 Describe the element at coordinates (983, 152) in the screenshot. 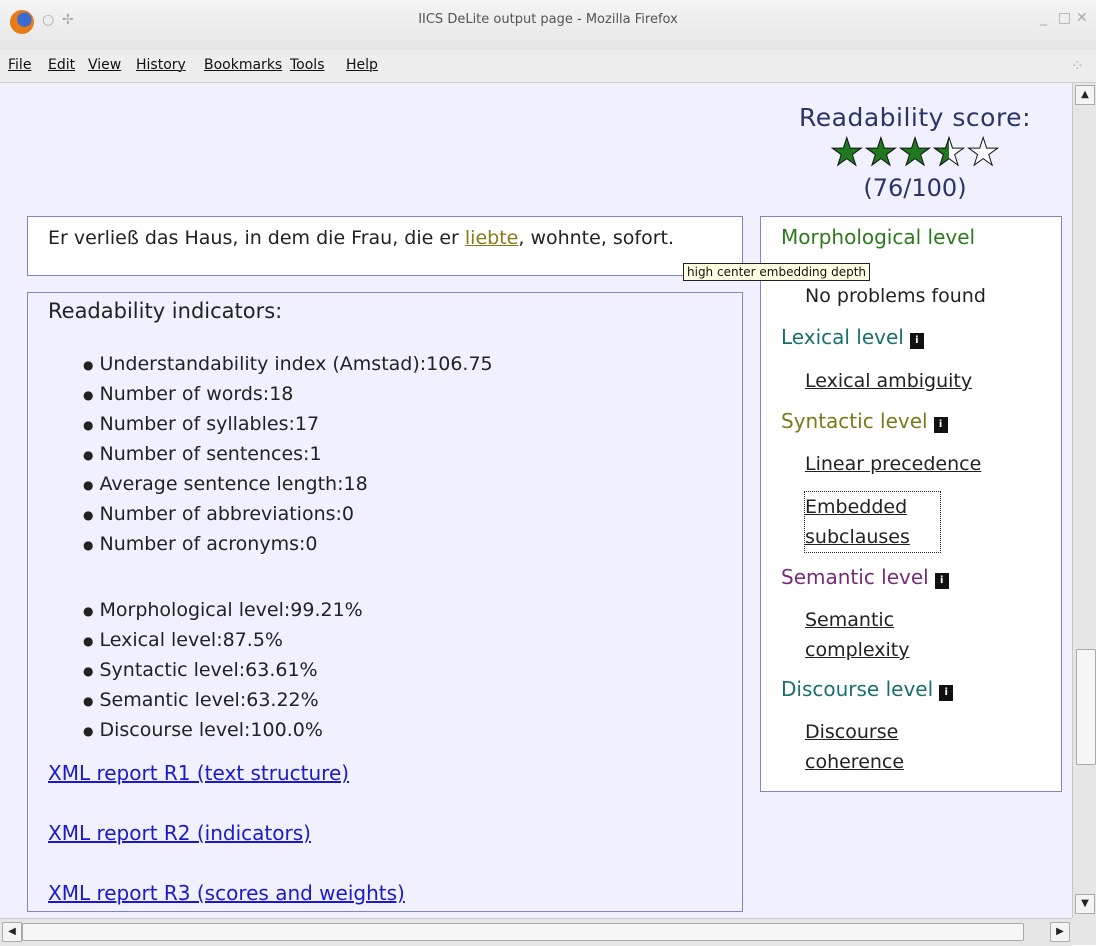

I see `star-empty-icon: ★` at that location.